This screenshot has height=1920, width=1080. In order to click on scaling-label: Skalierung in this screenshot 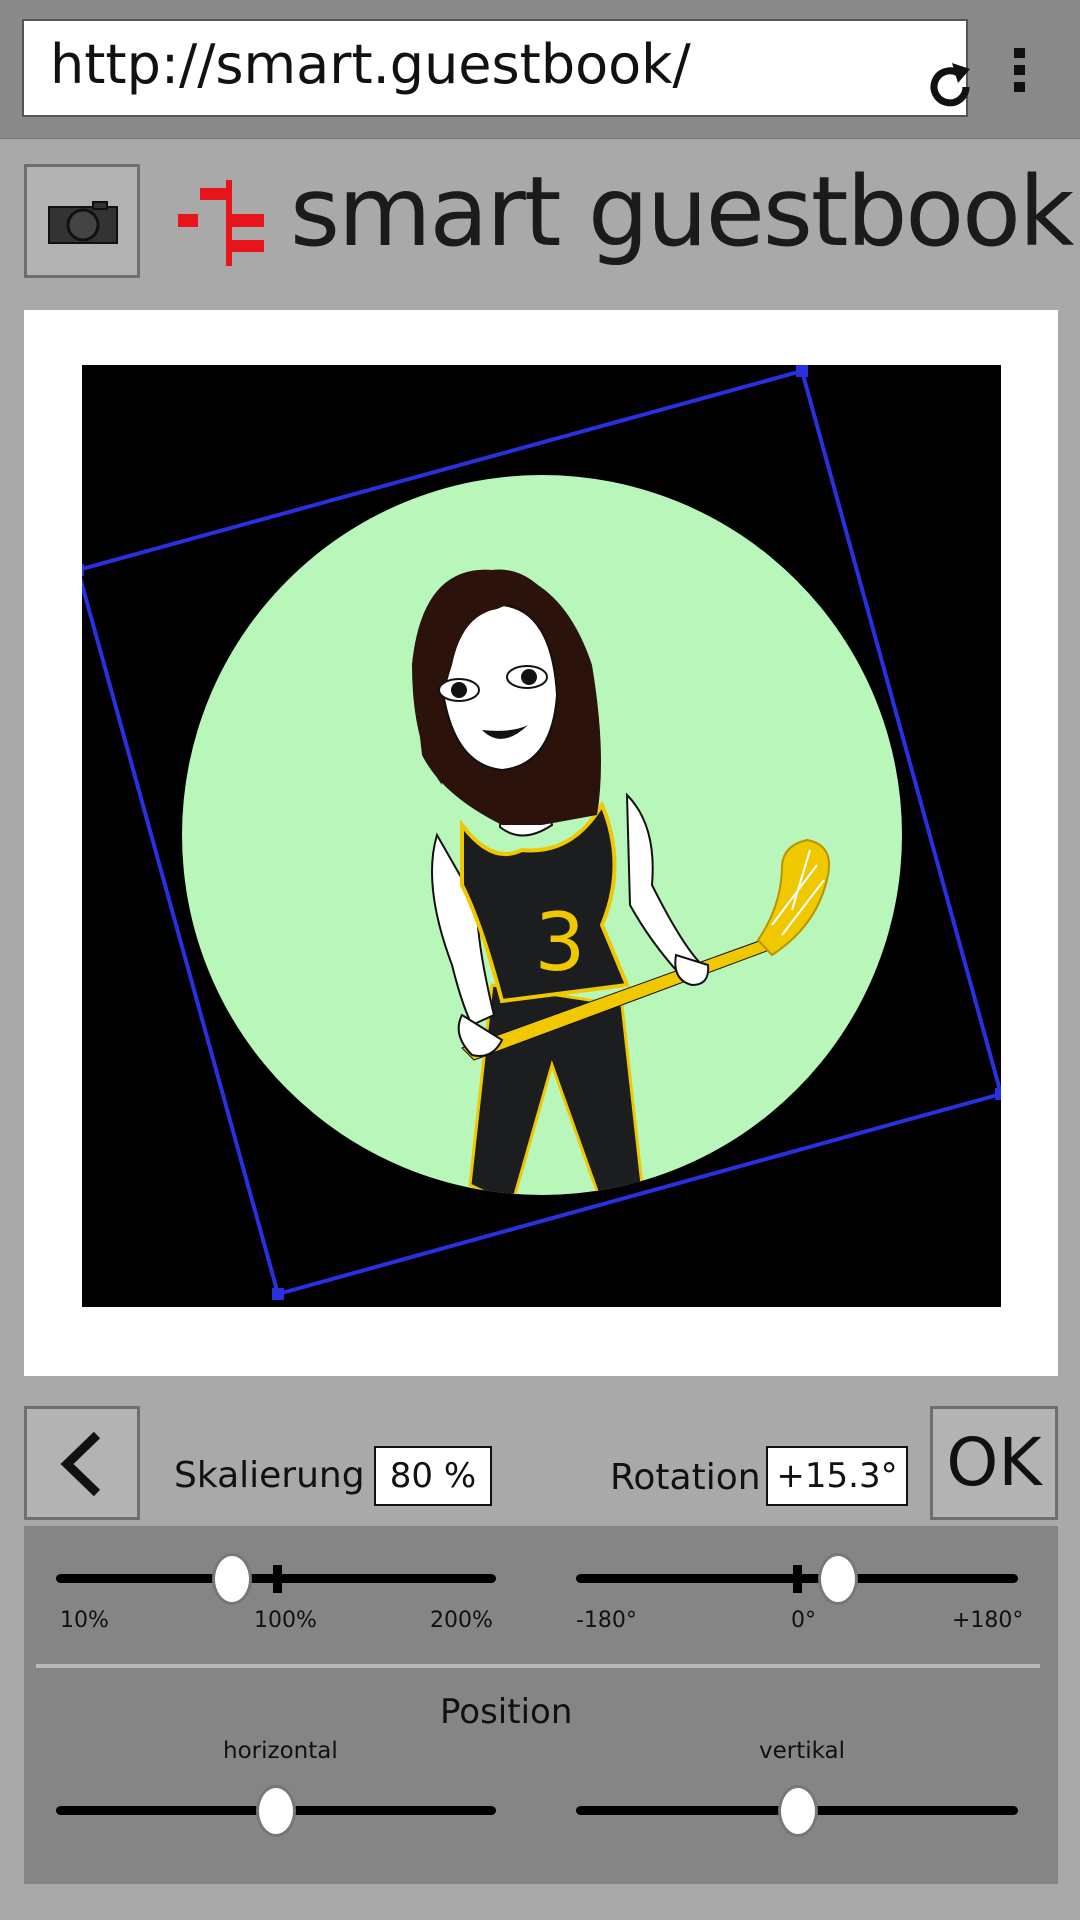, I will do `click(269, 1475)`.